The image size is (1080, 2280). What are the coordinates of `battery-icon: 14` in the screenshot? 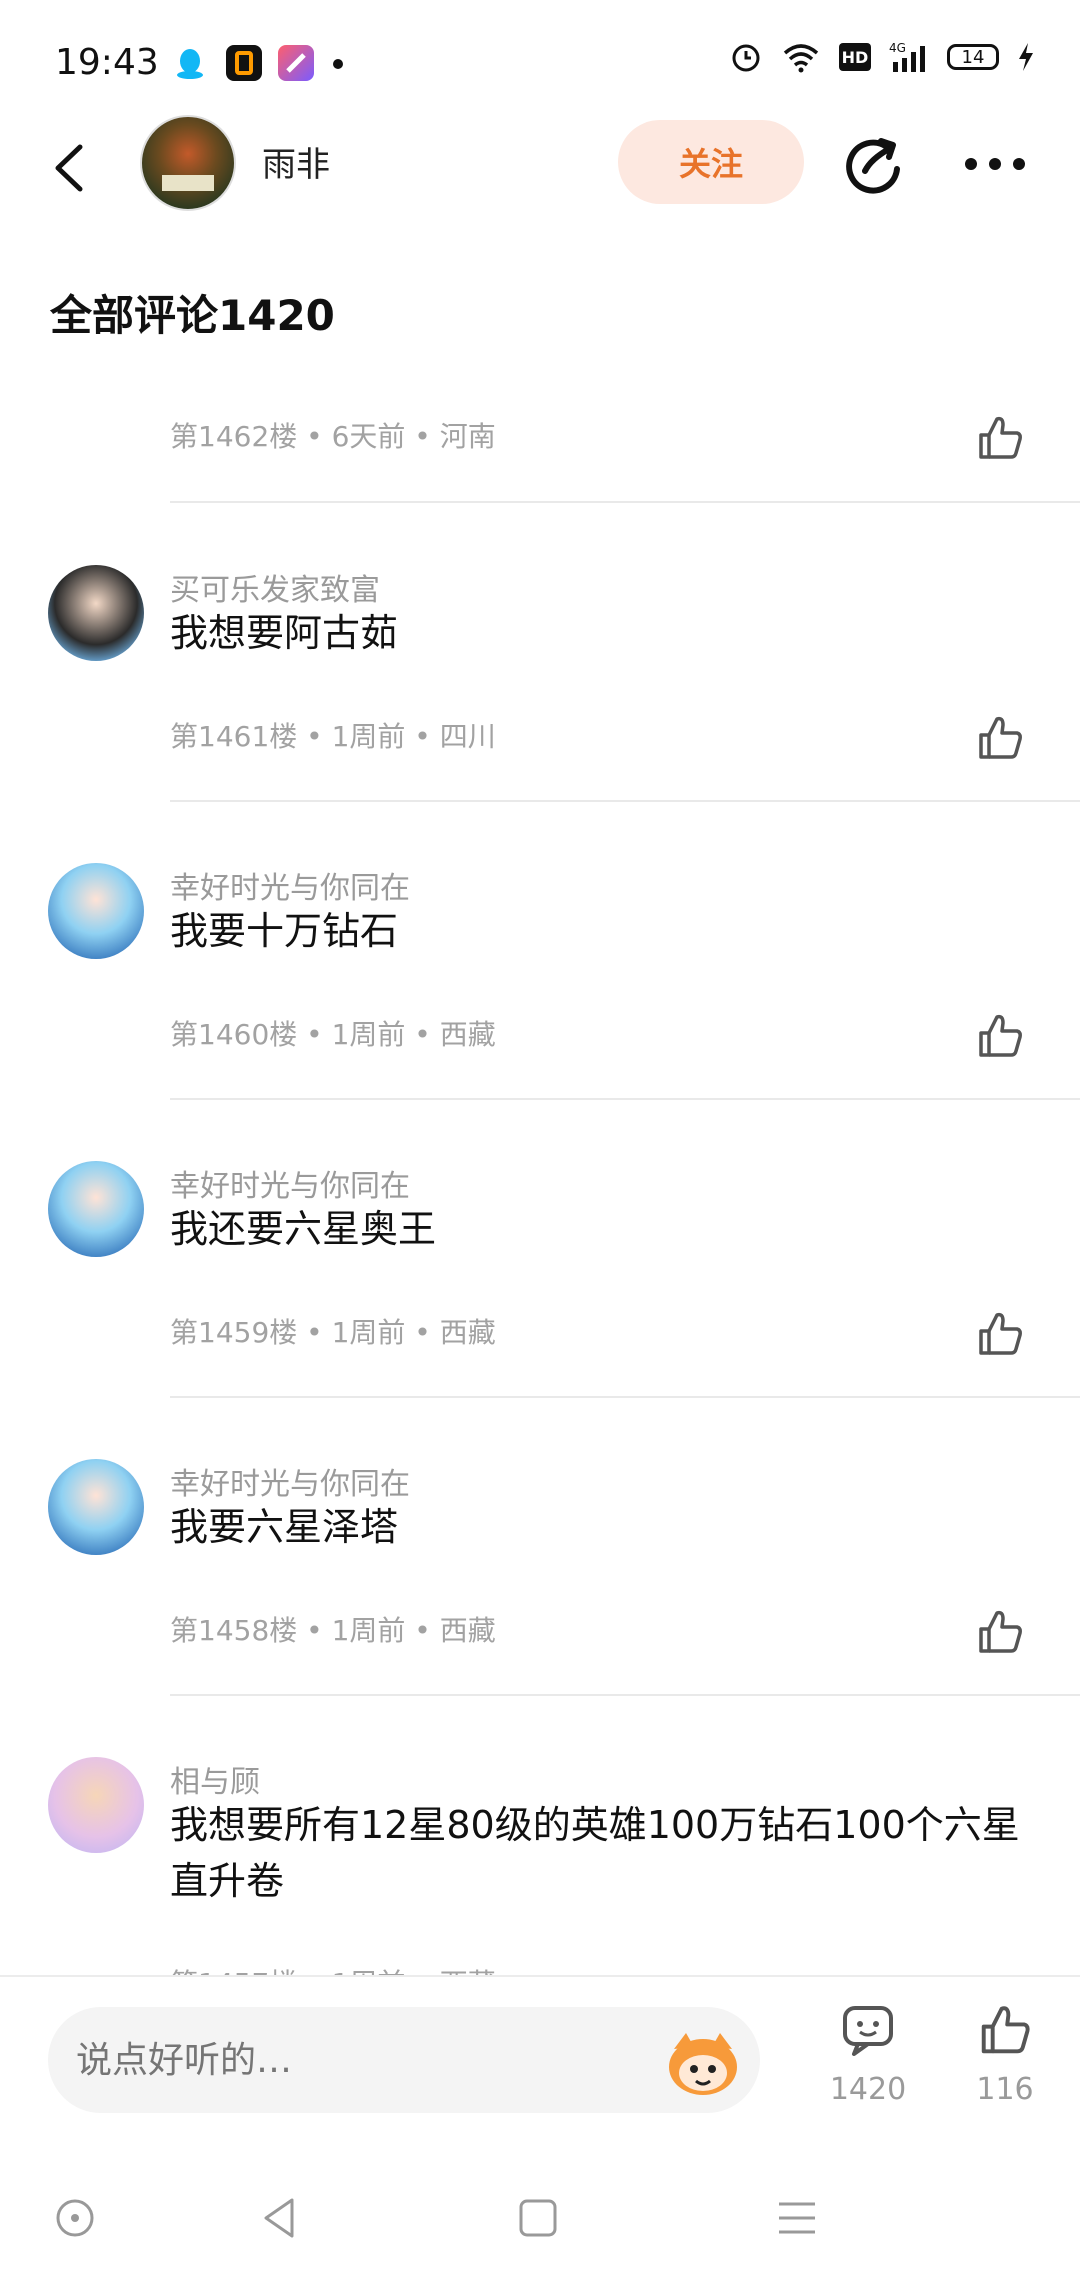 It's located at (973, 57).